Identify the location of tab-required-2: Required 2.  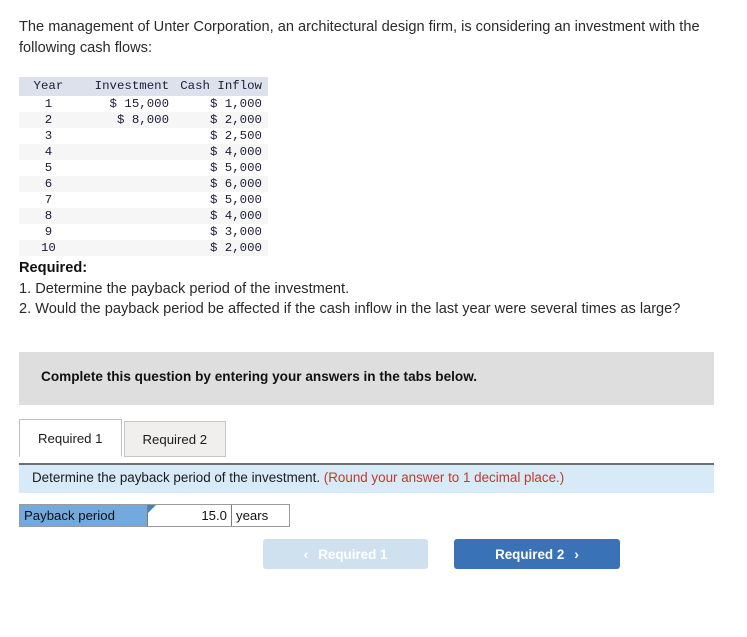
(175, 439).